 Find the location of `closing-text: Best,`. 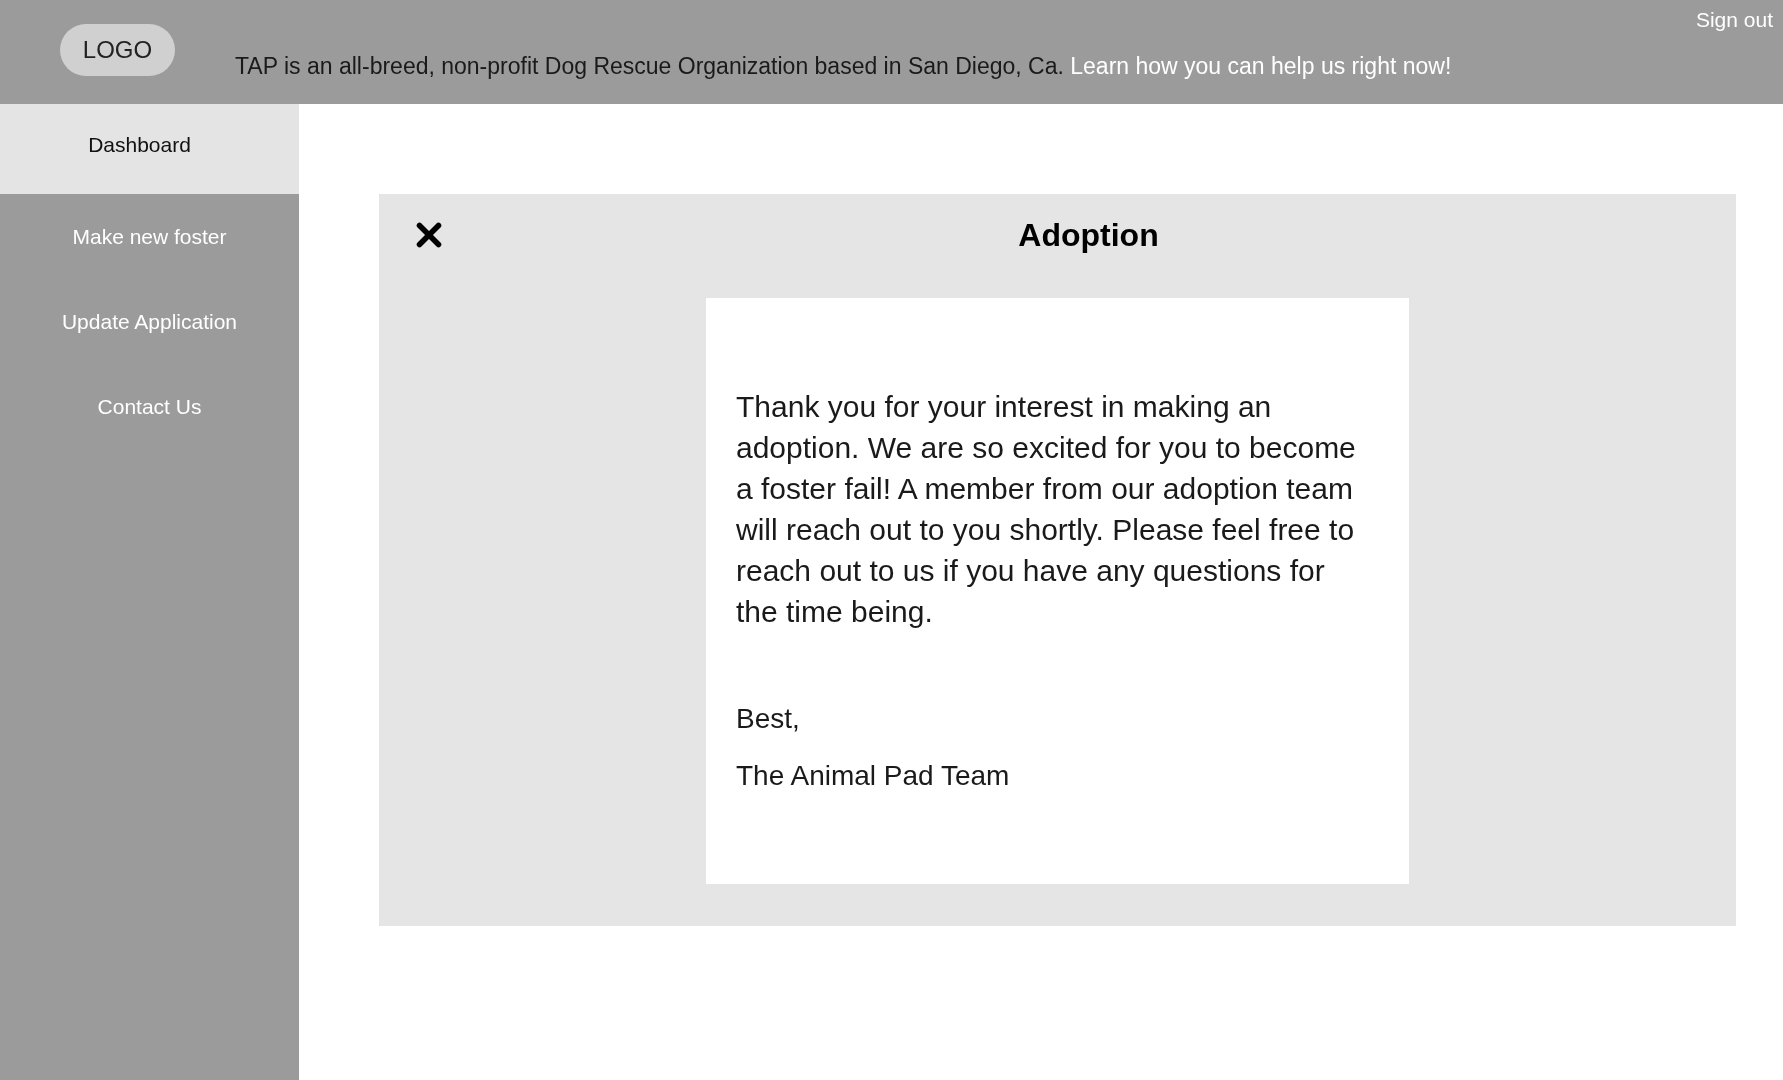

closing-text: Best, is located at coordinates (768, 719).